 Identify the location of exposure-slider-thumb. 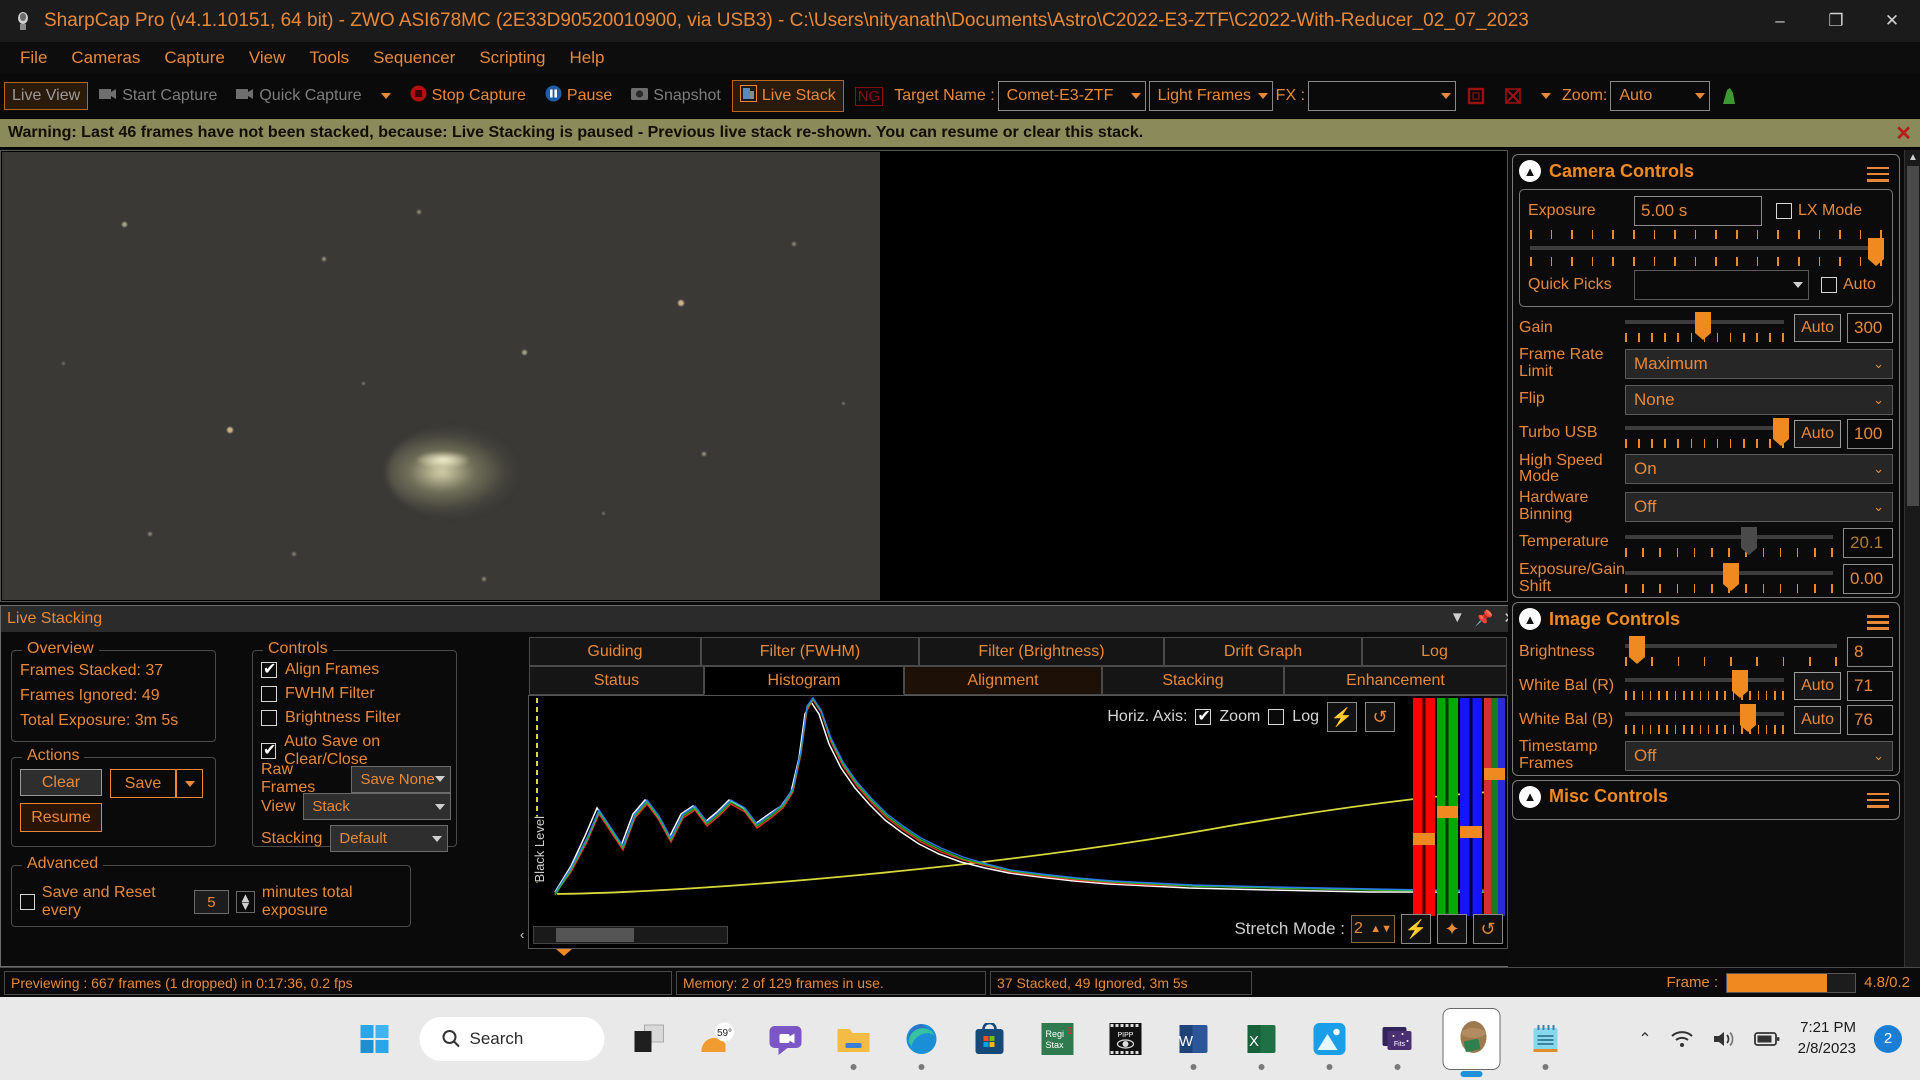
(1875, 252).